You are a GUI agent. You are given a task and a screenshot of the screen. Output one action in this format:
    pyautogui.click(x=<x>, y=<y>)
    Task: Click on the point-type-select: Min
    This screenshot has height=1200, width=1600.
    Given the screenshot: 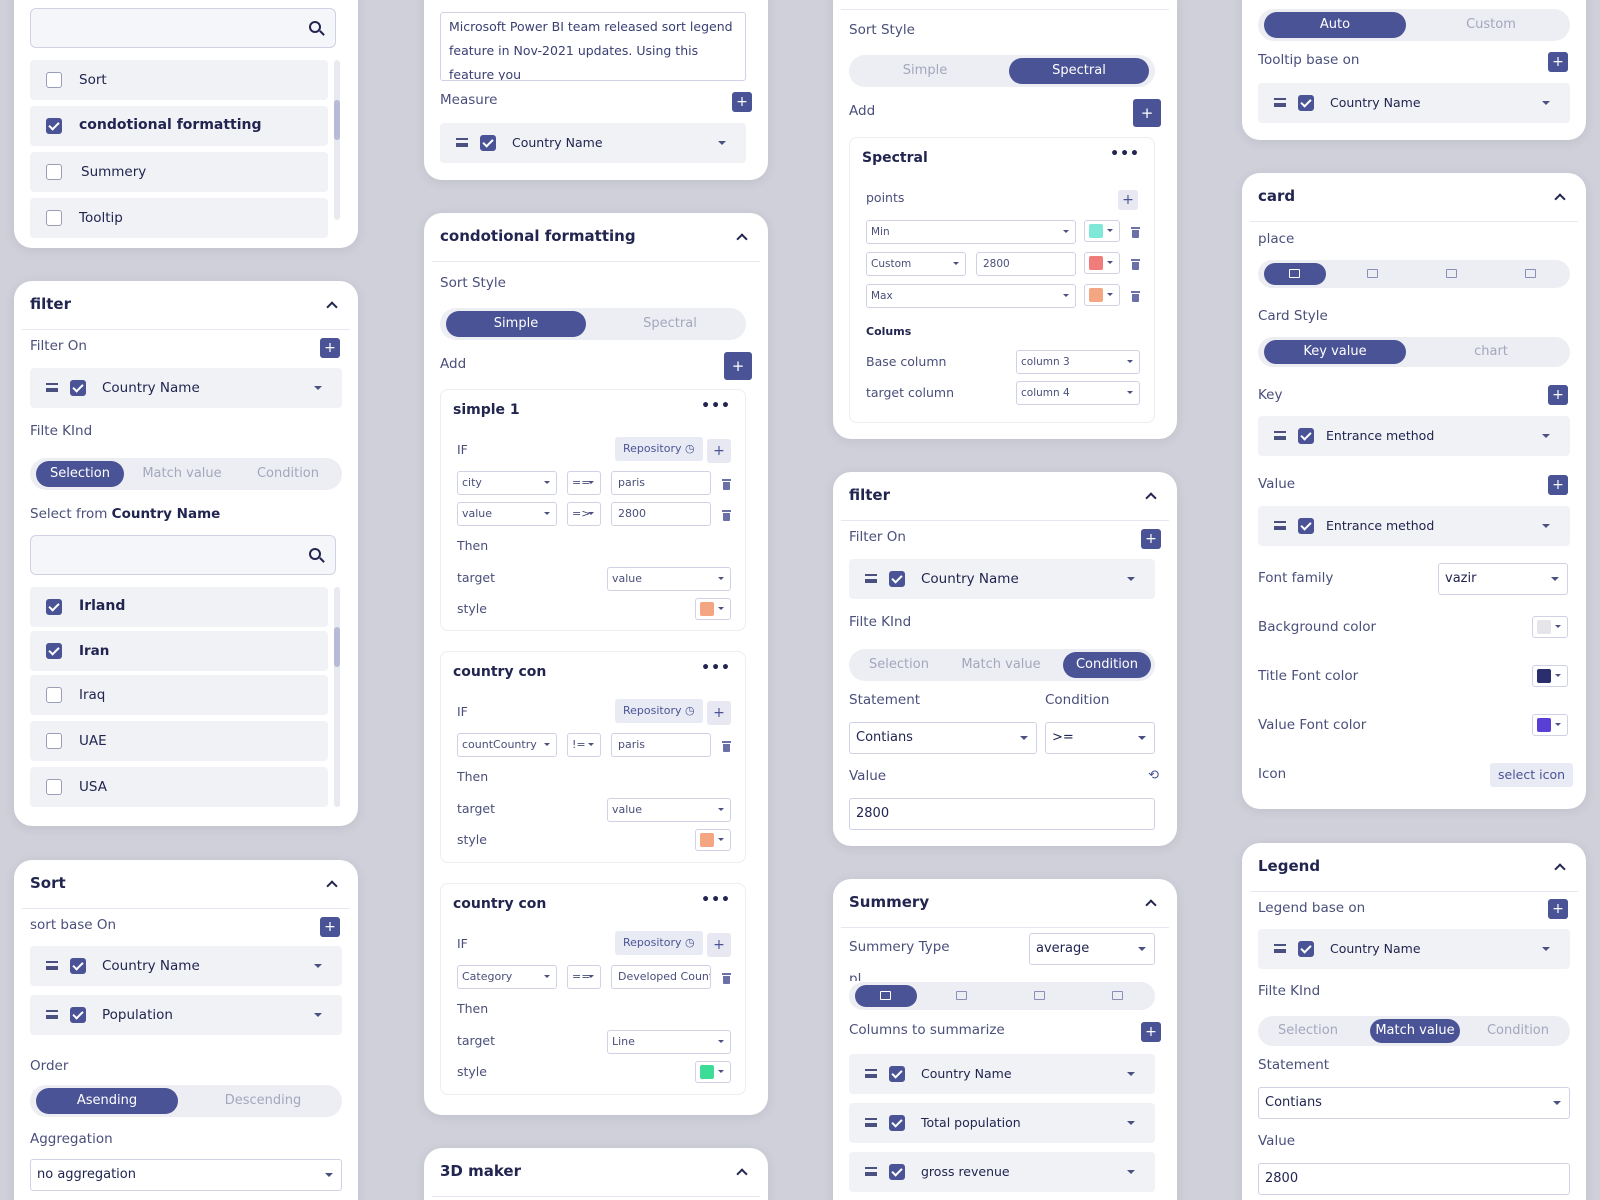 What is the action you would take?
    pyautogui.click(x=971, y=232)
    